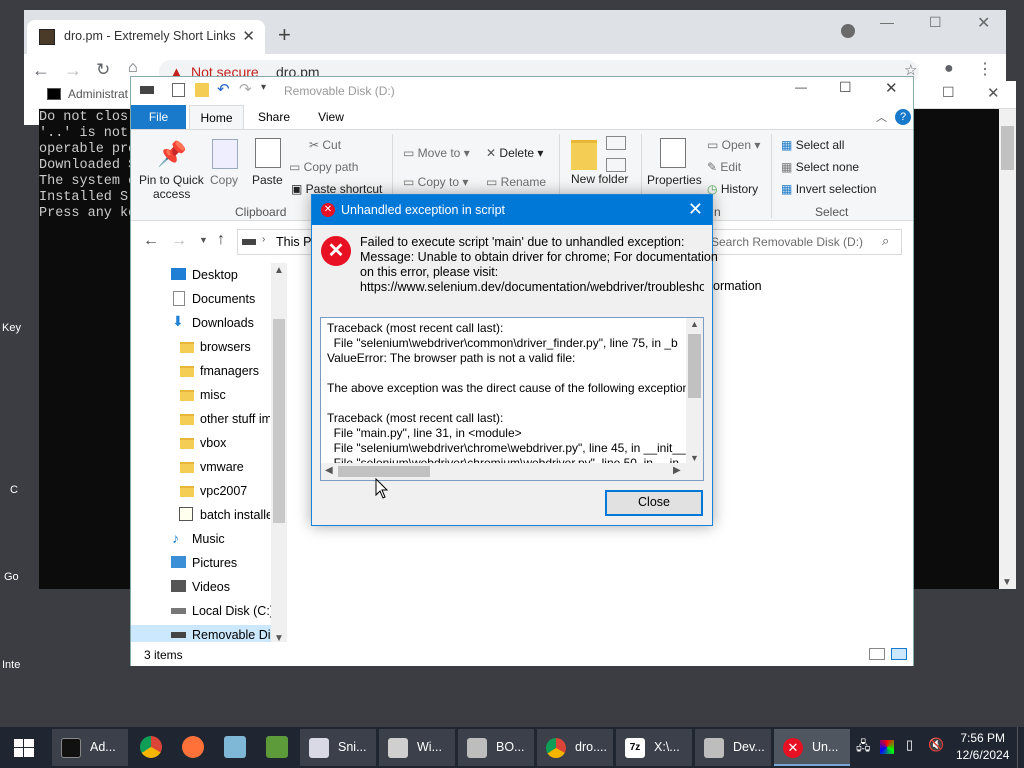 Image resolution: width=1024 pixels, height=768 pixels. I want to click on nav-scrollbar: ▲ ▼, so click(279, 454).